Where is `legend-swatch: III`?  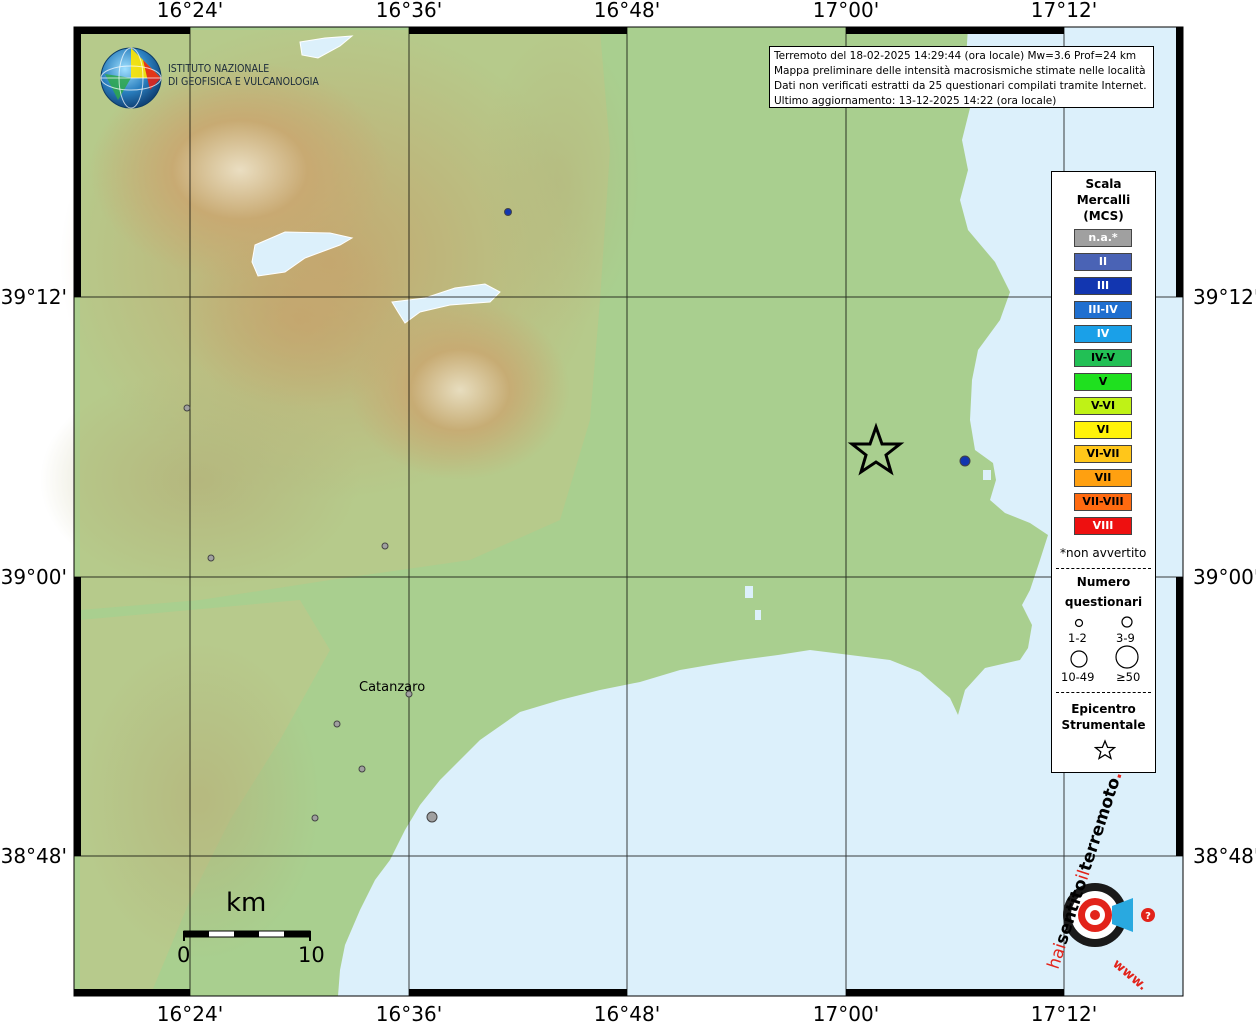 legend-swatch: III is located at coordinates (1103, 286).